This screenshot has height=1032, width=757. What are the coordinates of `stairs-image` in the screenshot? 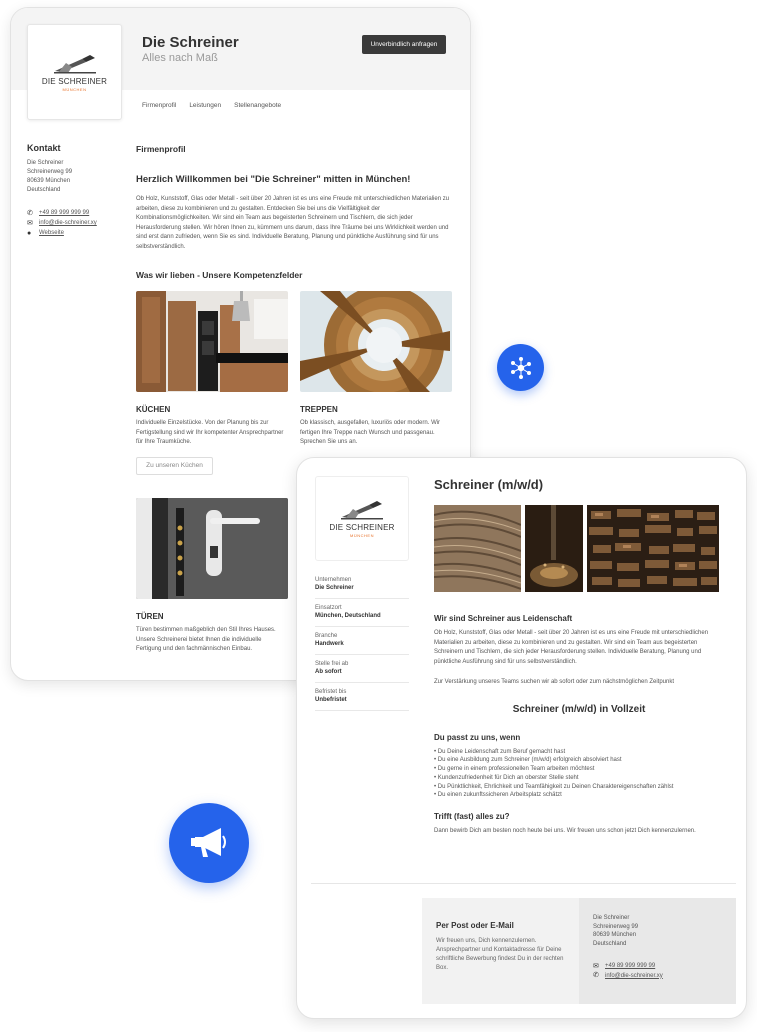 It's located at (376, 341).